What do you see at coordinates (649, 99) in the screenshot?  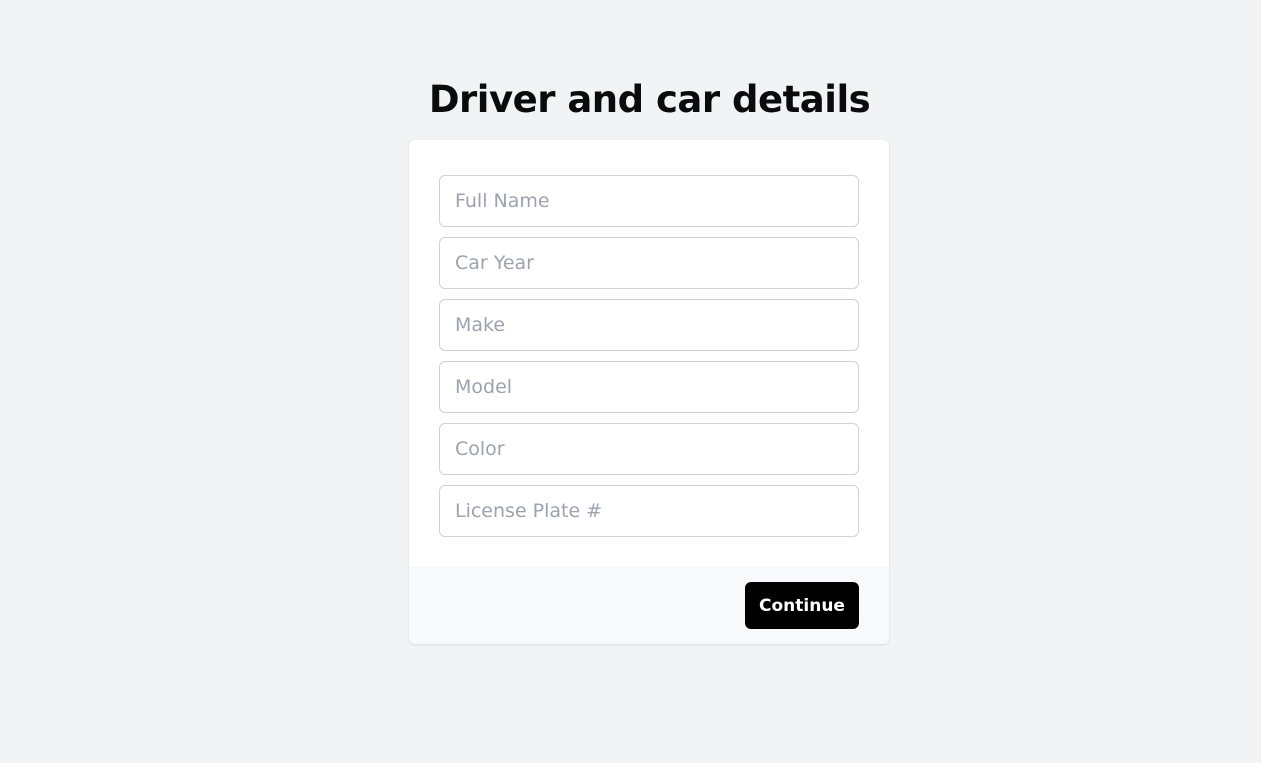 I see `page-title: Driver and car details` at bounding box center [649, 99].